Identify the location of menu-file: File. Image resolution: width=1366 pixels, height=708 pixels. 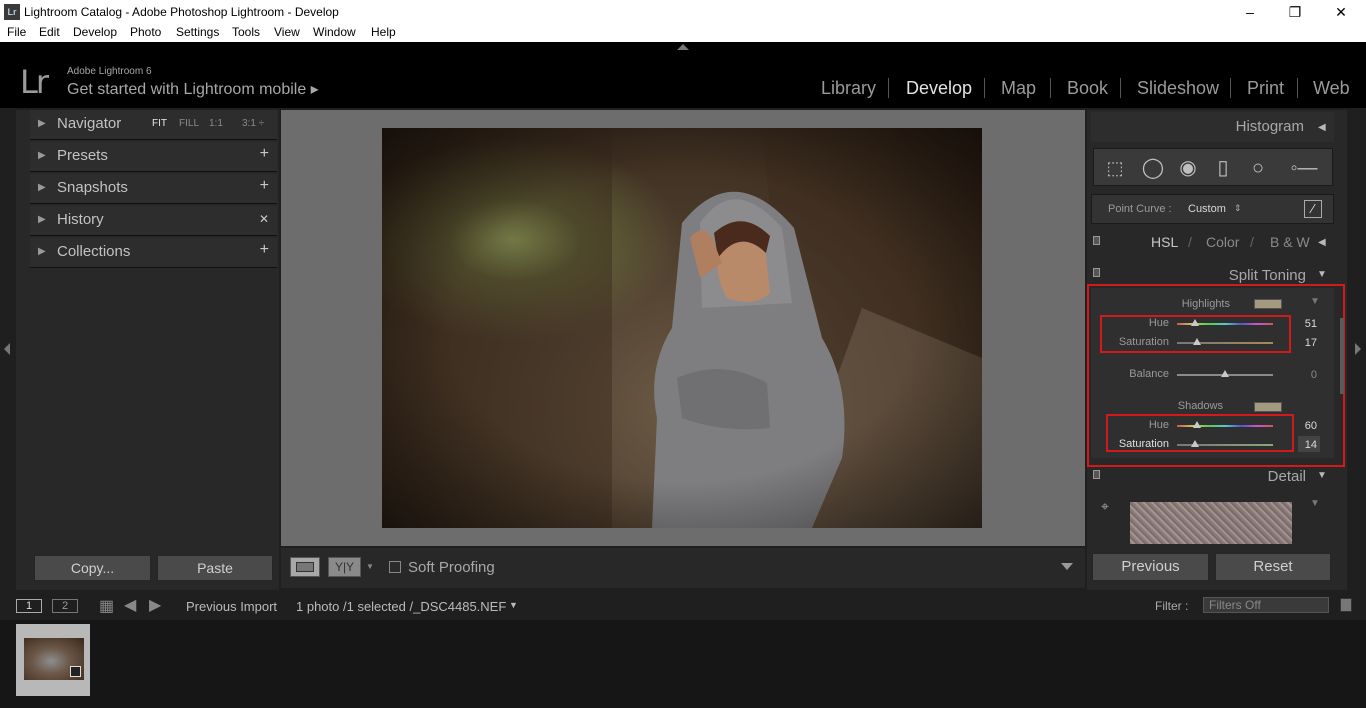
(16, 32).